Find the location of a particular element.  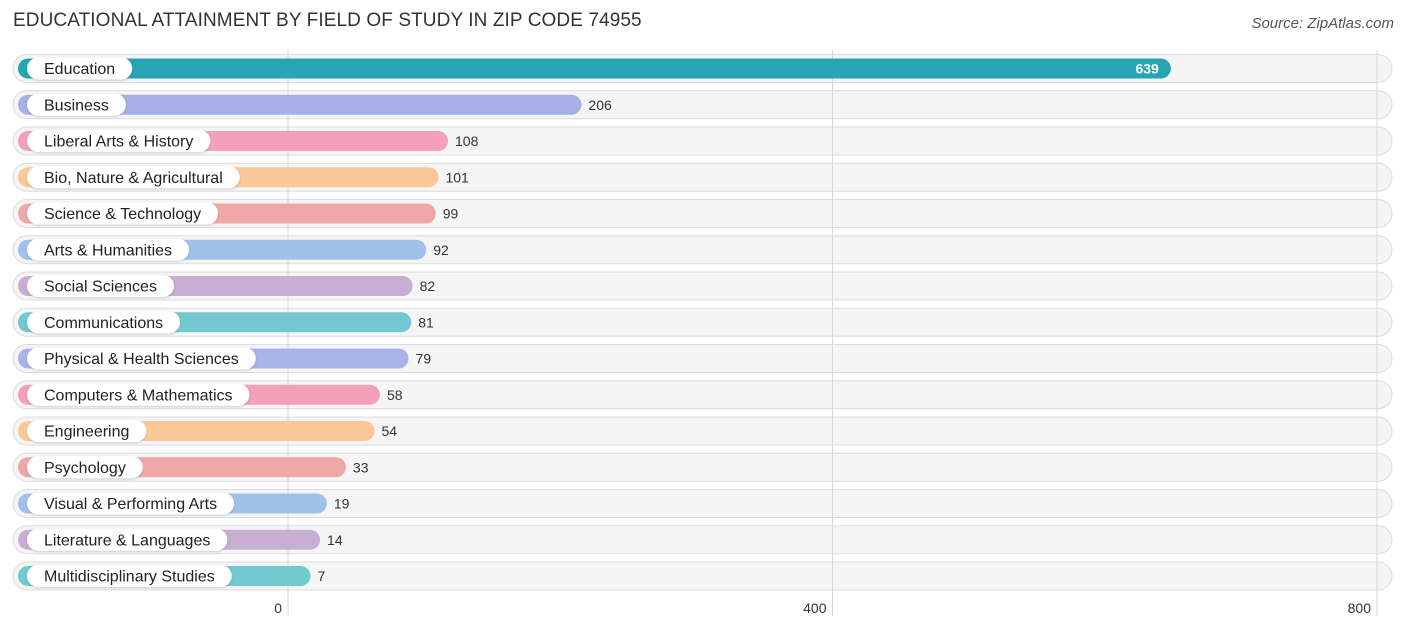

tick-label: 400 is located at coordinates (815, 608).